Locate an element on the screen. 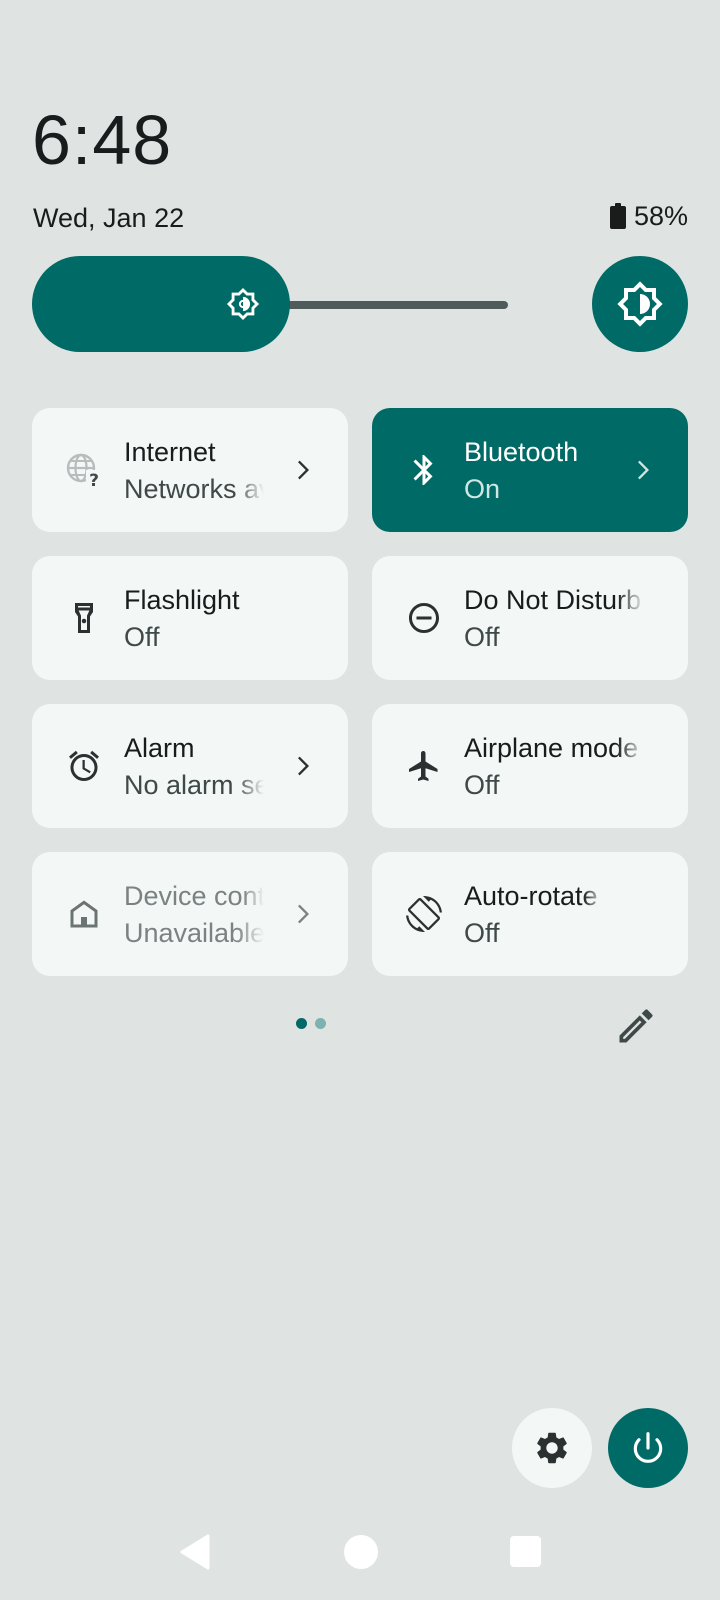  tile-title: Device controls is located at coordinates (194, 896).